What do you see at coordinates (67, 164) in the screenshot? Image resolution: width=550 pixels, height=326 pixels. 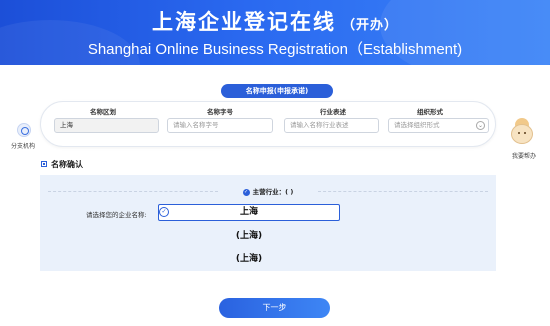 I see `name-confirm-title: 名称确认` at bounding box center [67, 164].